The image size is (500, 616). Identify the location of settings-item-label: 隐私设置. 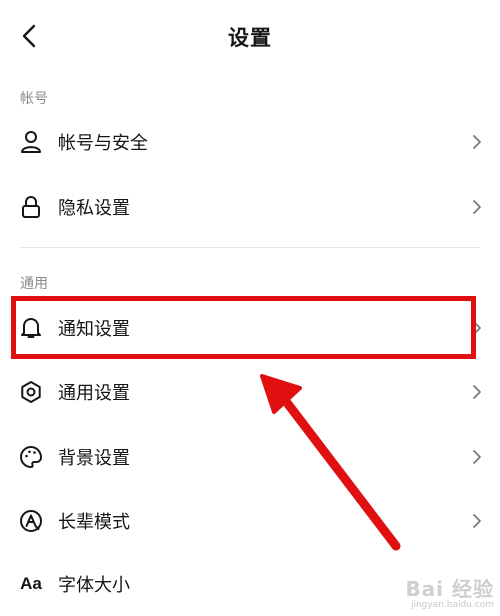
(94, 208).